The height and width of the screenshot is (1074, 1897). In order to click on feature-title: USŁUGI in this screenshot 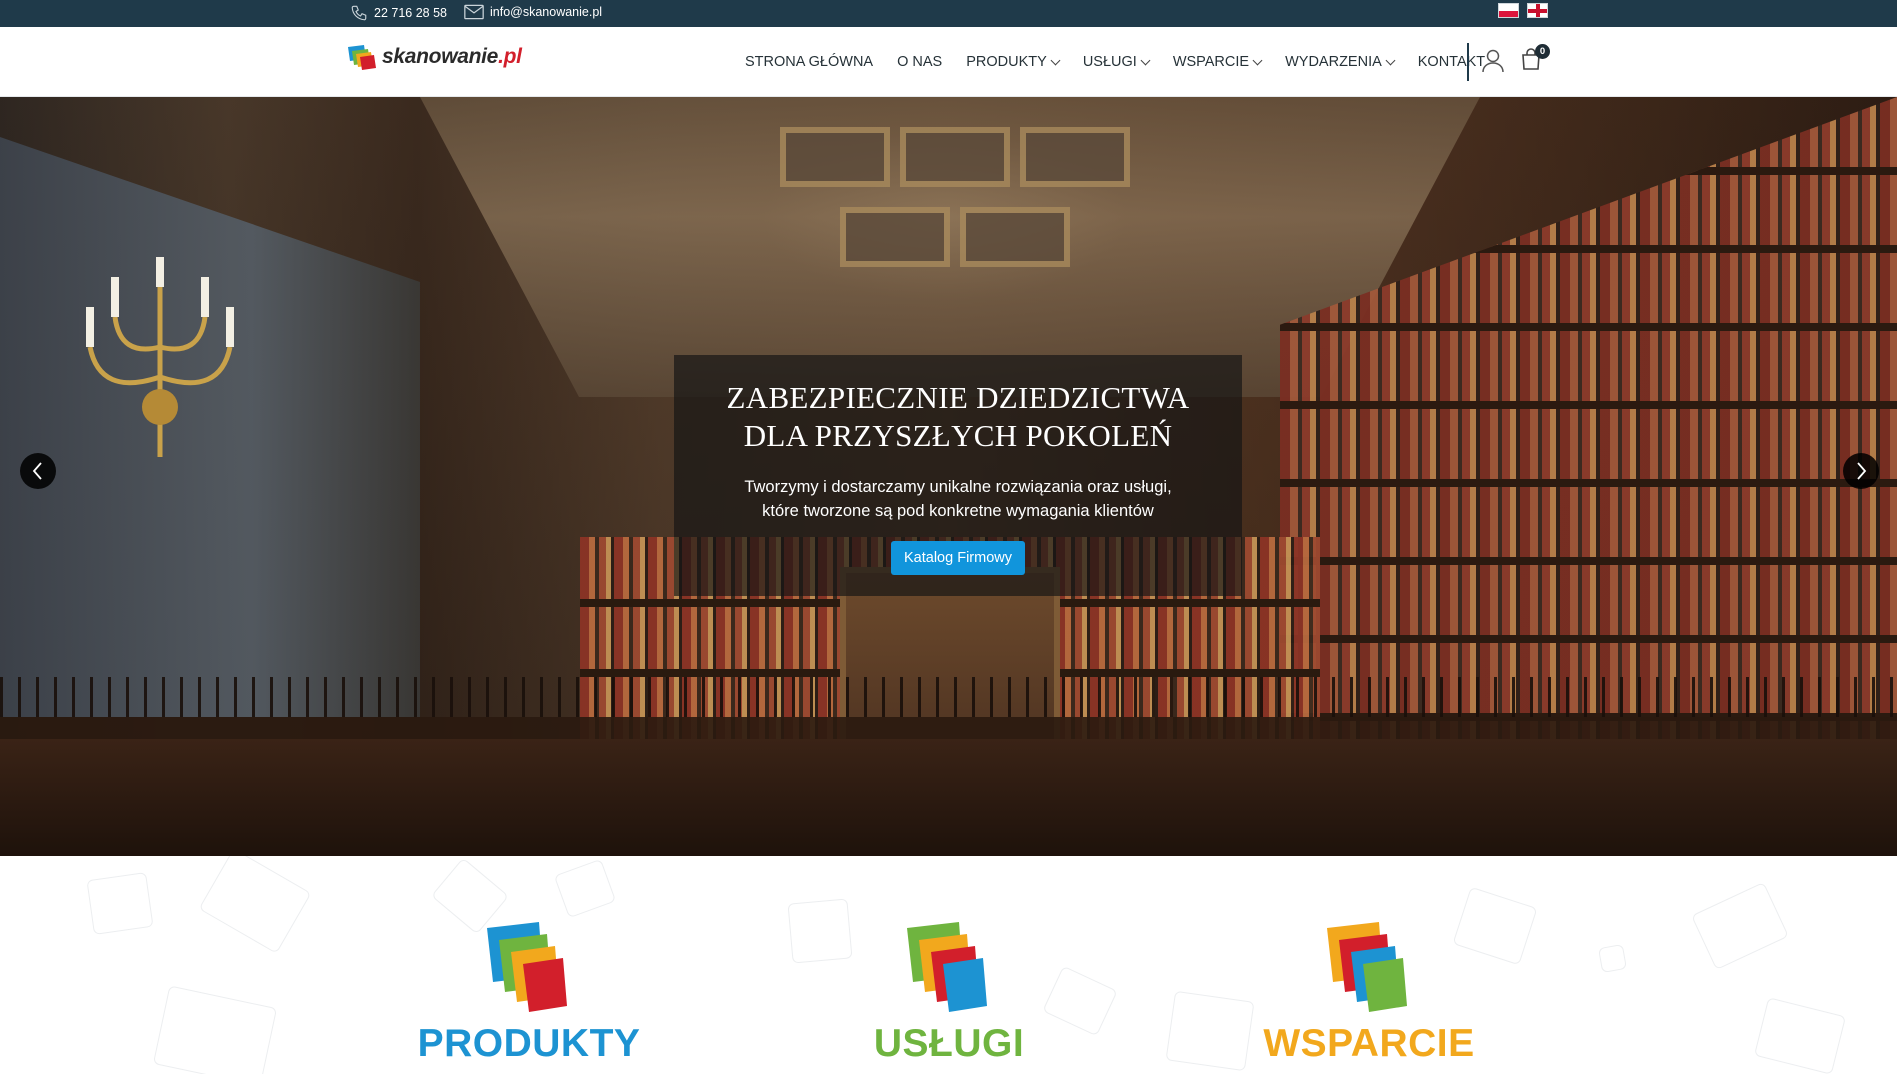, I will do `click(949, 1043)`.